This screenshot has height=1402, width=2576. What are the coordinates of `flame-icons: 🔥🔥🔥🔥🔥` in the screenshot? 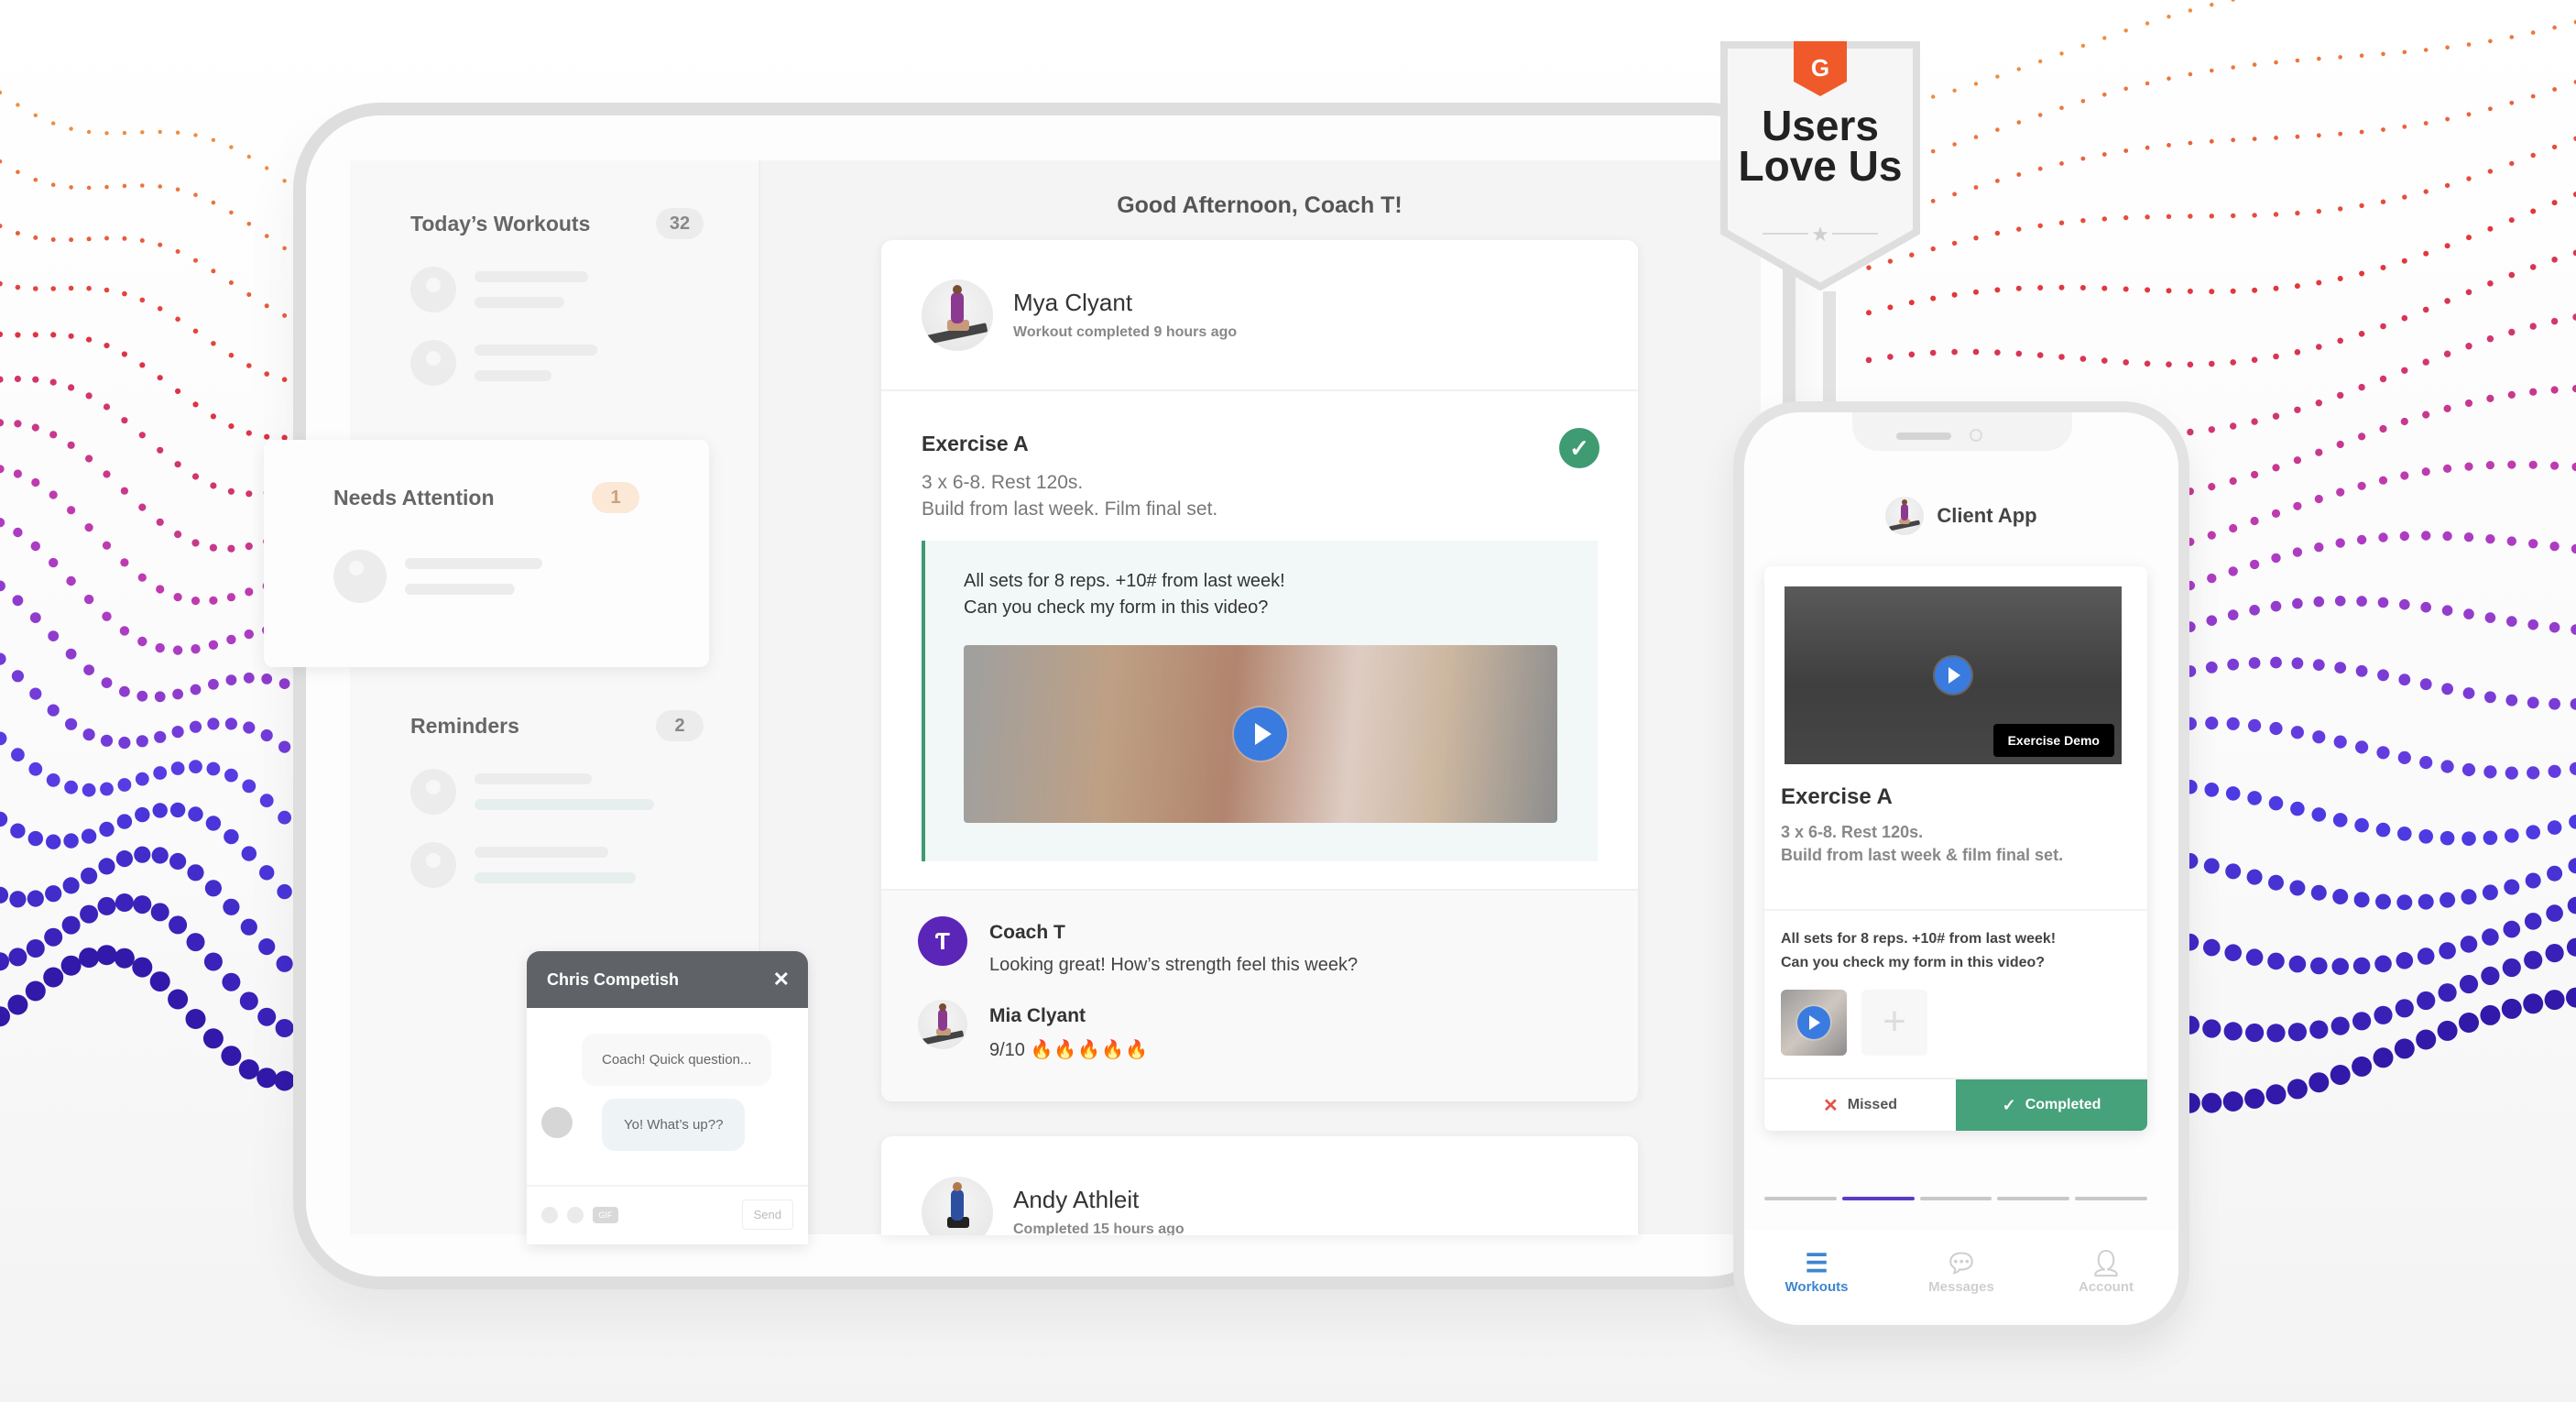 It's located at (1090, 1050).